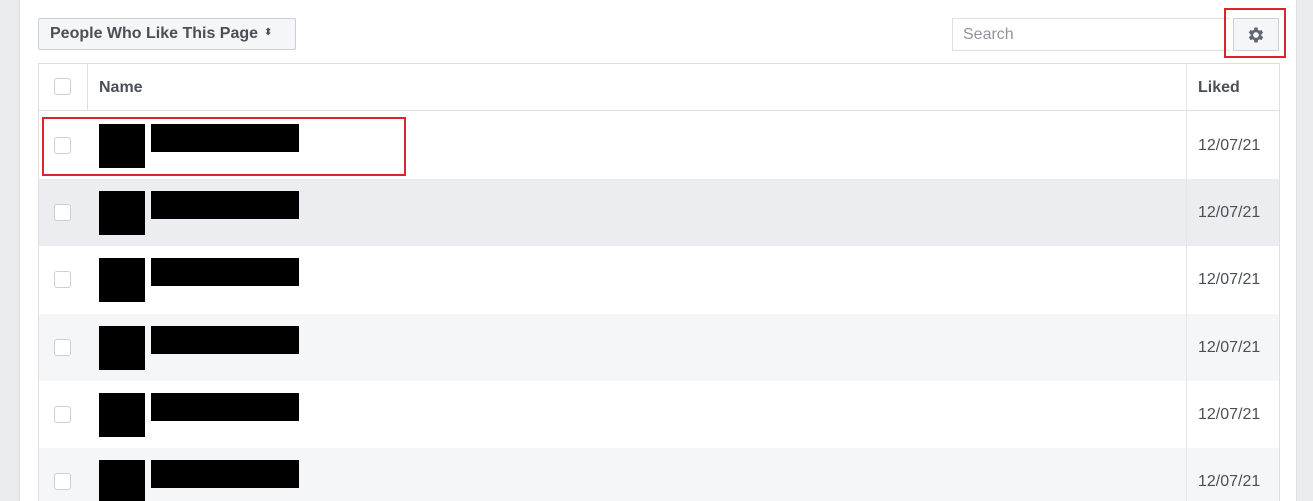 Image resolution: width=1313 pixels, height=501 pixels. What do you see at coordinates (659, 87) in the screenshot?
I see `table-header: Name Liked` at bounding box center [659, 87].